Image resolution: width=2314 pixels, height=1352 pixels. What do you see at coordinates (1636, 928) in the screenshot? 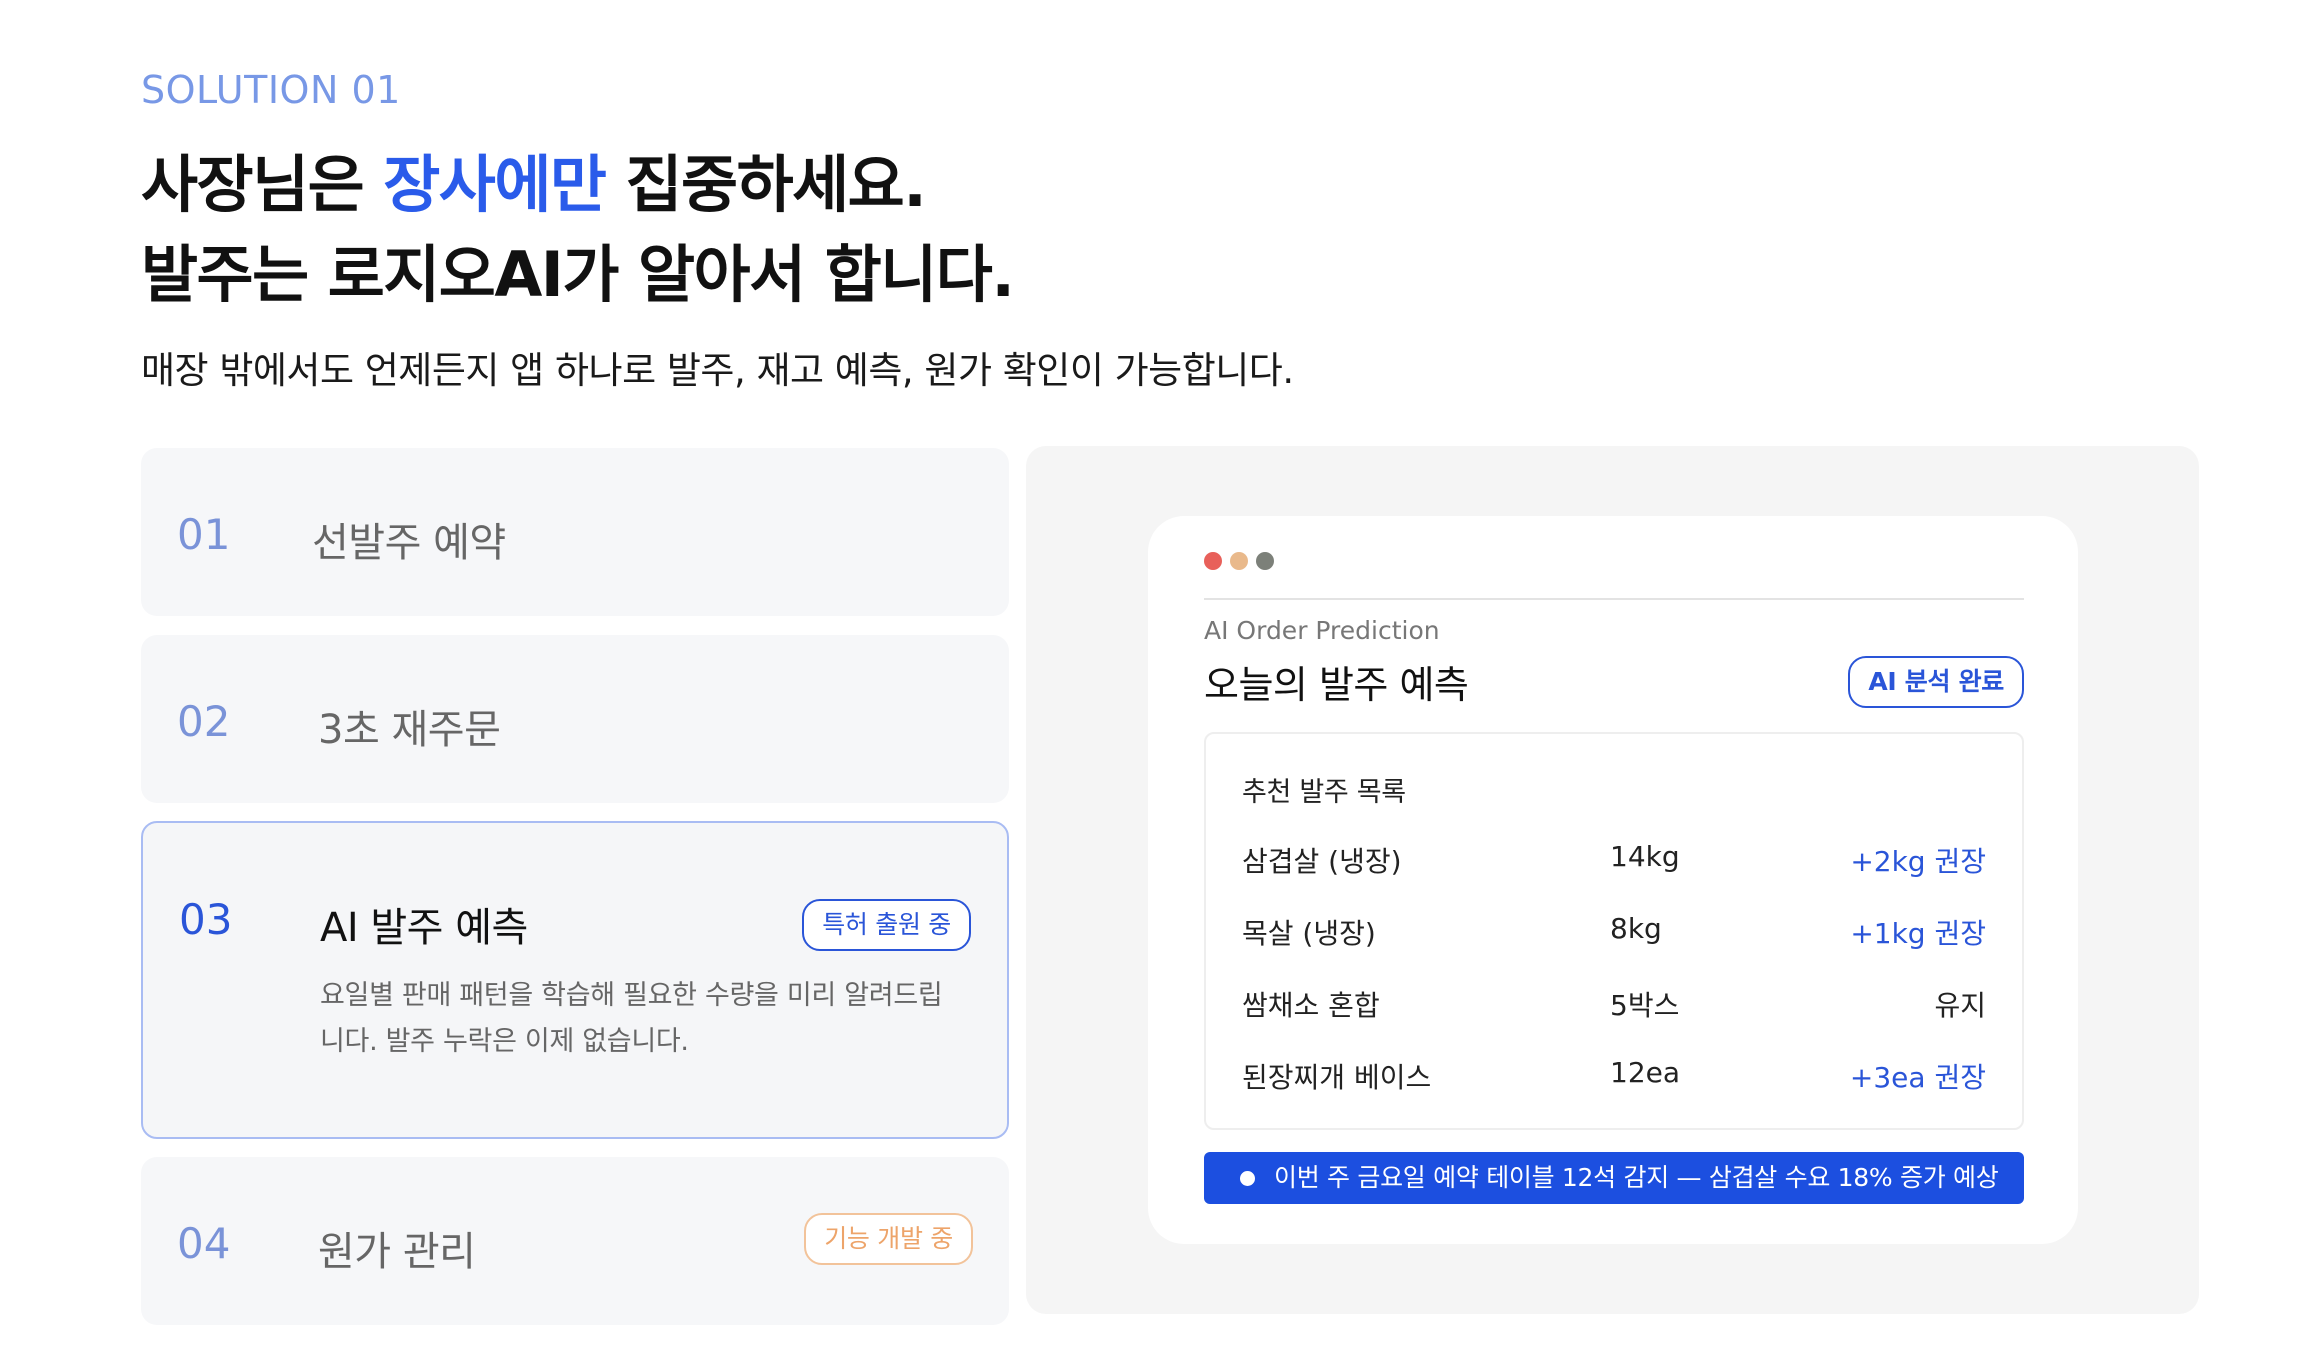
I see `item-quantity: 8kg` at bounding box center [1636, 928].